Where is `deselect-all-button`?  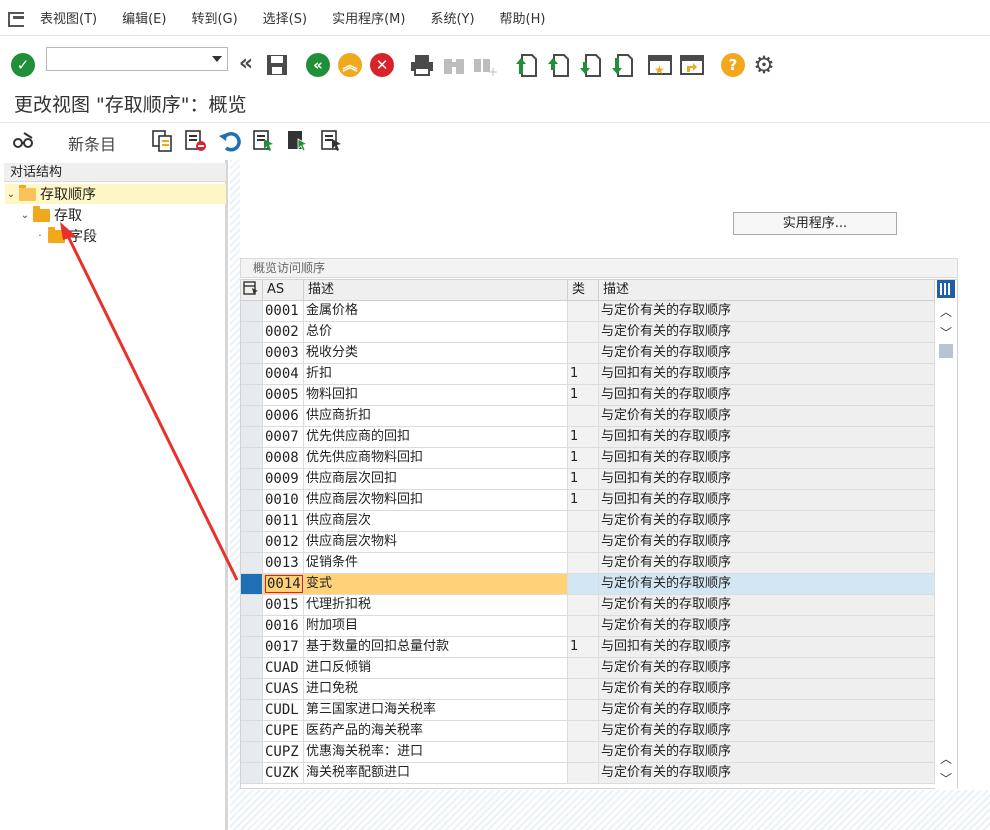
deselect-all-button is located at coordinates (332, 141).